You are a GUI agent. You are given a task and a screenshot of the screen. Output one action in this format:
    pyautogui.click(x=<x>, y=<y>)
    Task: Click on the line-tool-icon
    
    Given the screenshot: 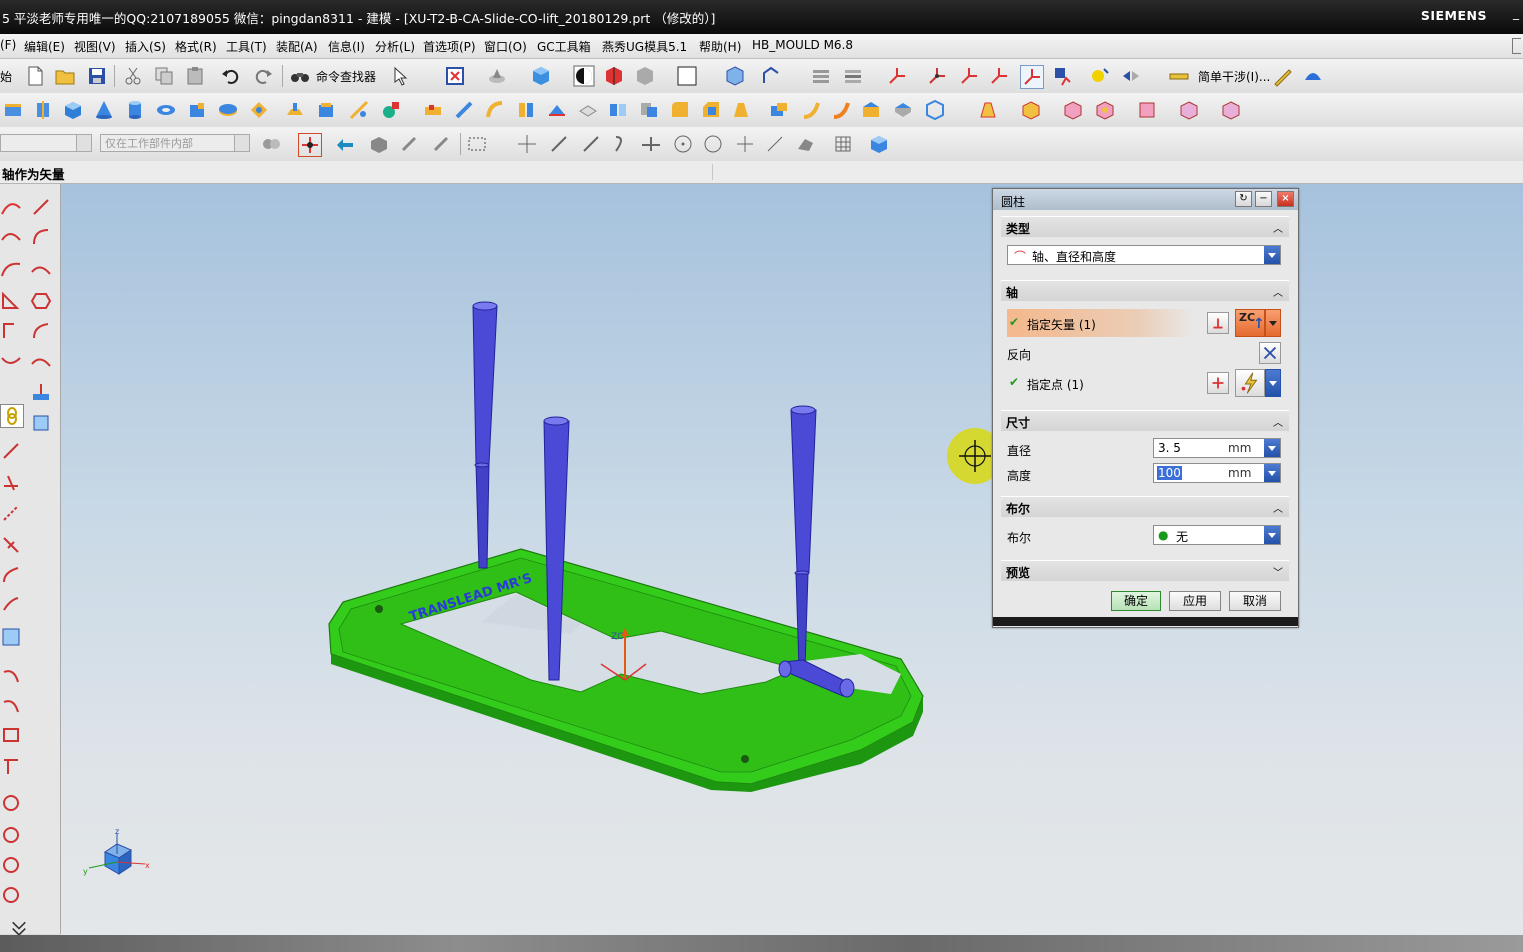 What is the action you would take?
    pyautogui.click(x=11, y=451)
    